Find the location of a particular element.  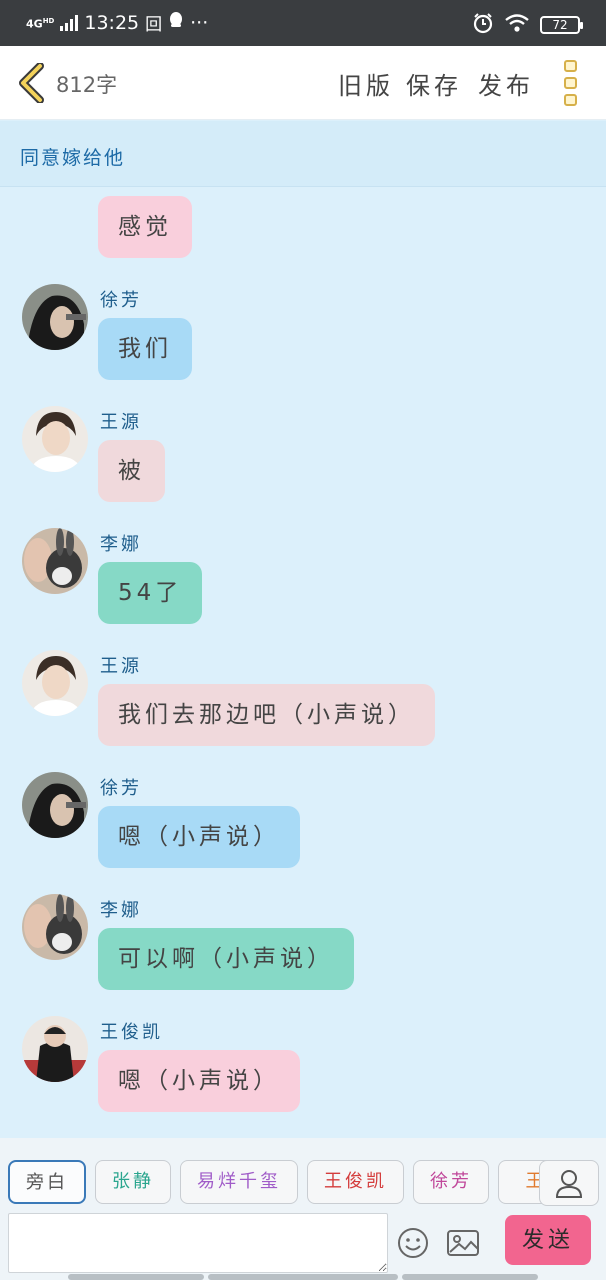

message-bubble: 被 is located at coordinates (131, 471).